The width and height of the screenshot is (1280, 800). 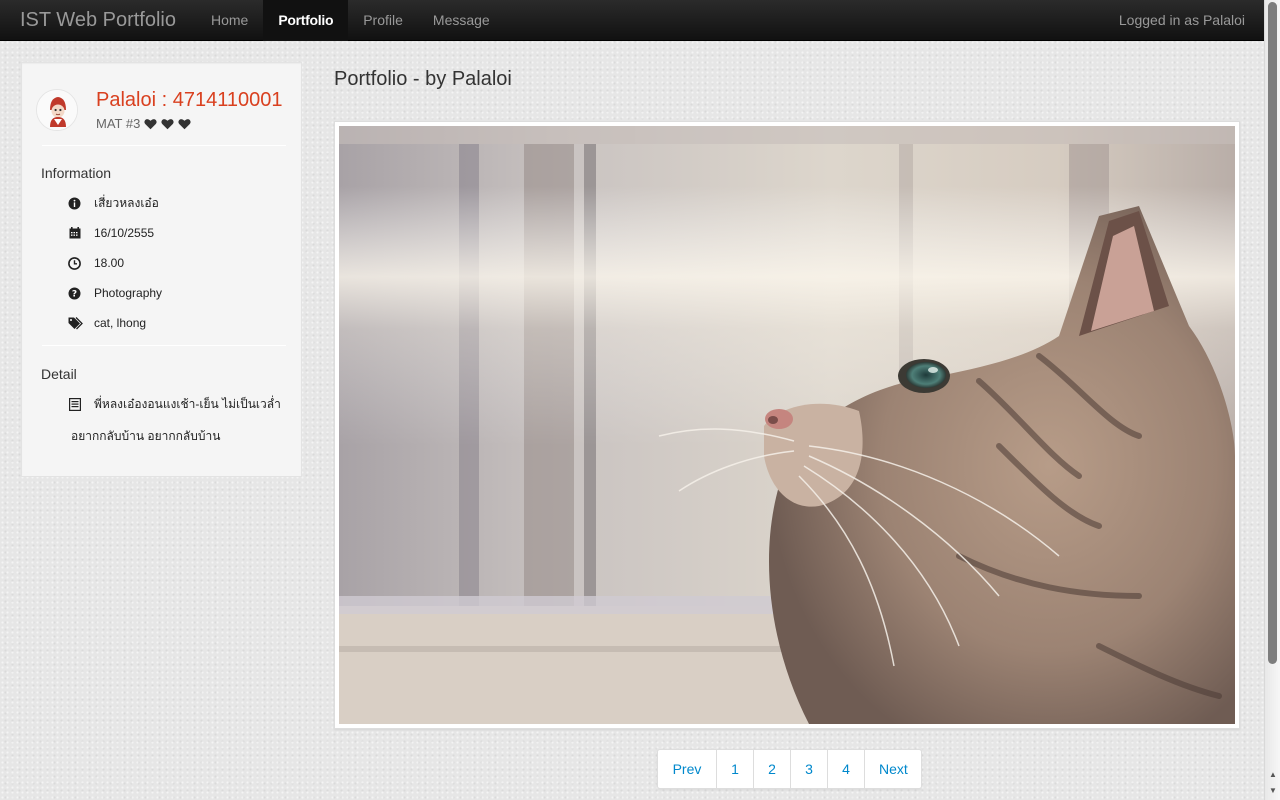 I want to click on hearts-rating, so click(x=167, y=124).